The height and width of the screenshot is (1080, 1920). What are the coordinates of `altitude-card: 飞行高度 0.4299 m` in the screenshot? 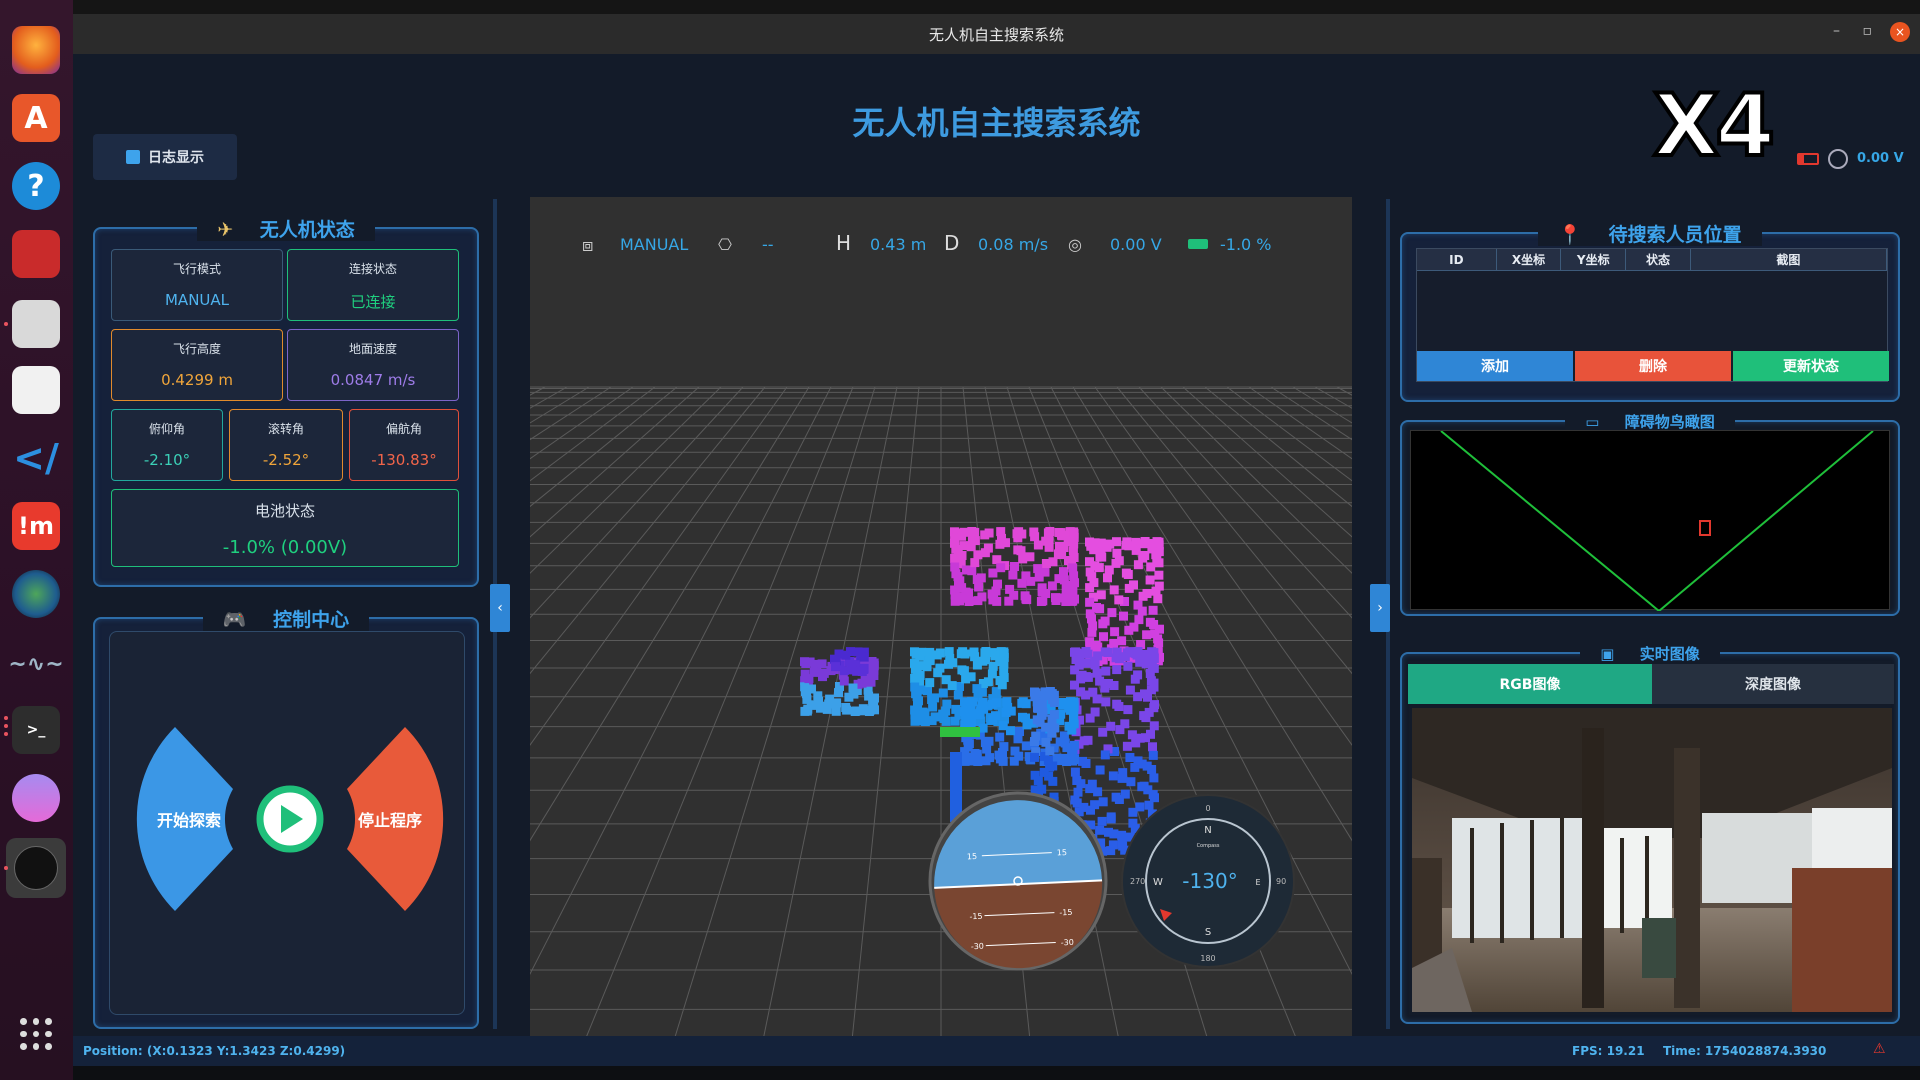 It's located at (197, 365).